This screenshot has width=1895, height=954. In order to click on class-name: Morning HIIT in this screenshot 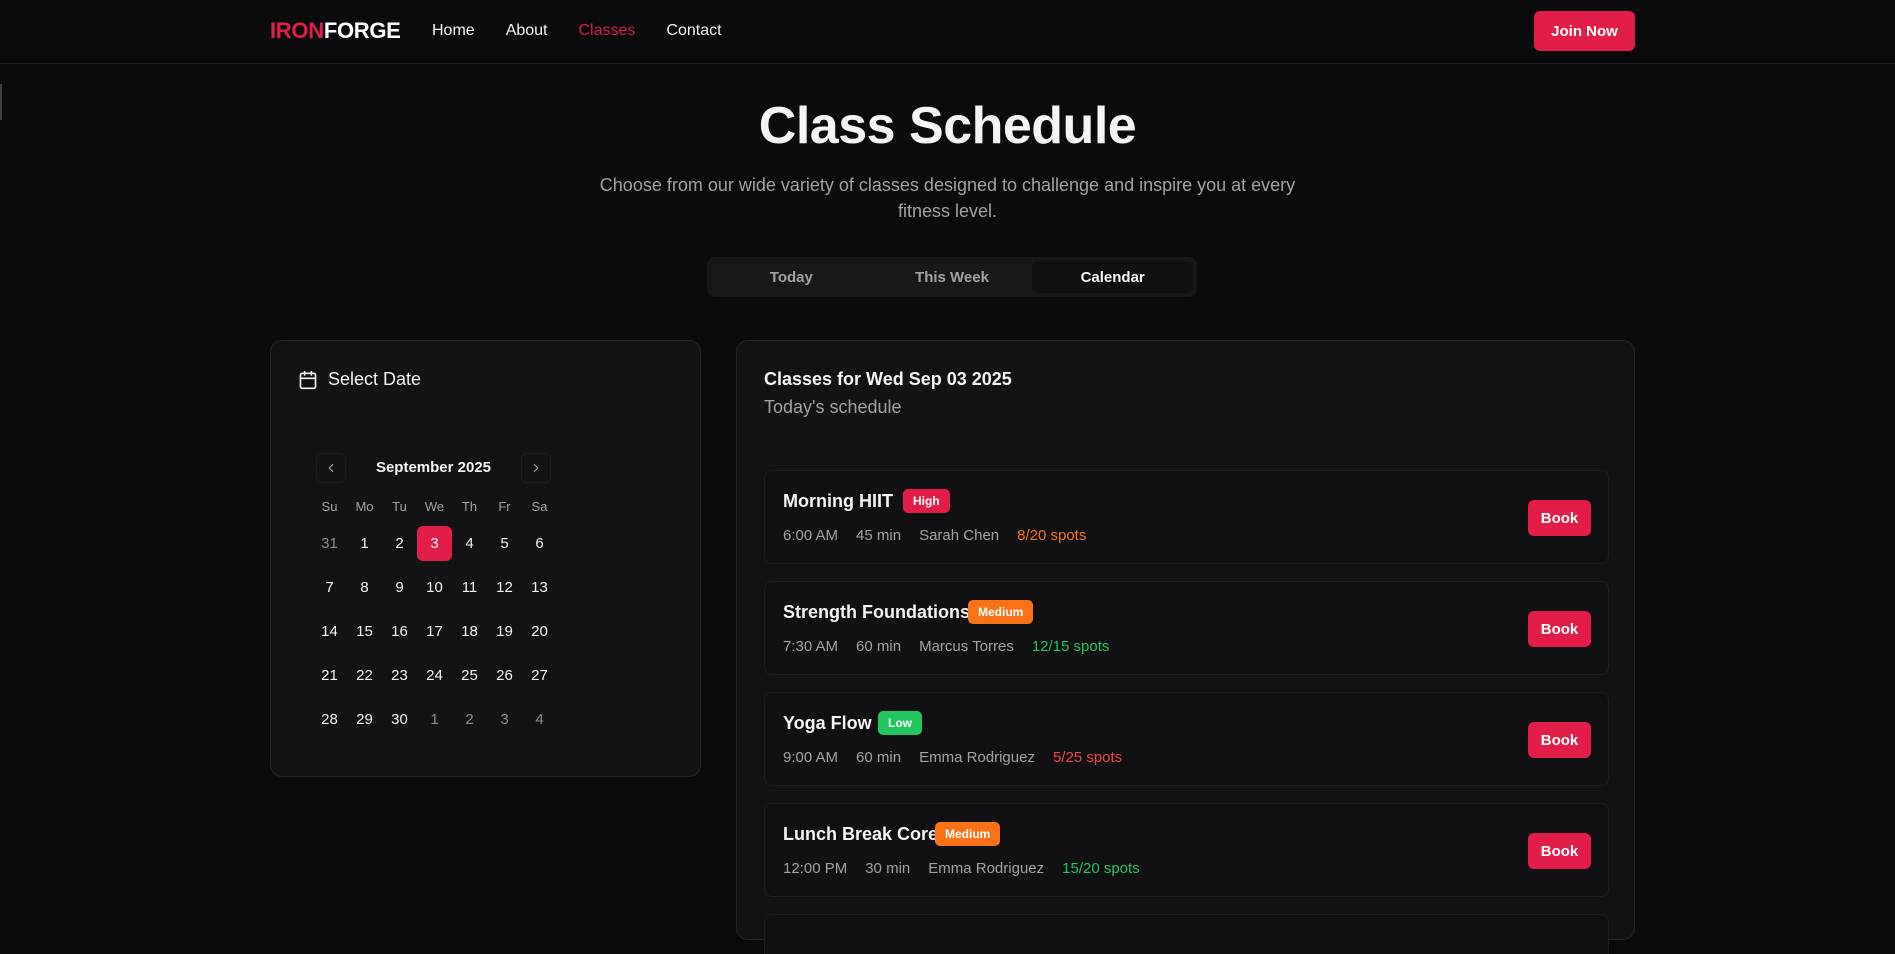, I will do `click(838, 501)`.